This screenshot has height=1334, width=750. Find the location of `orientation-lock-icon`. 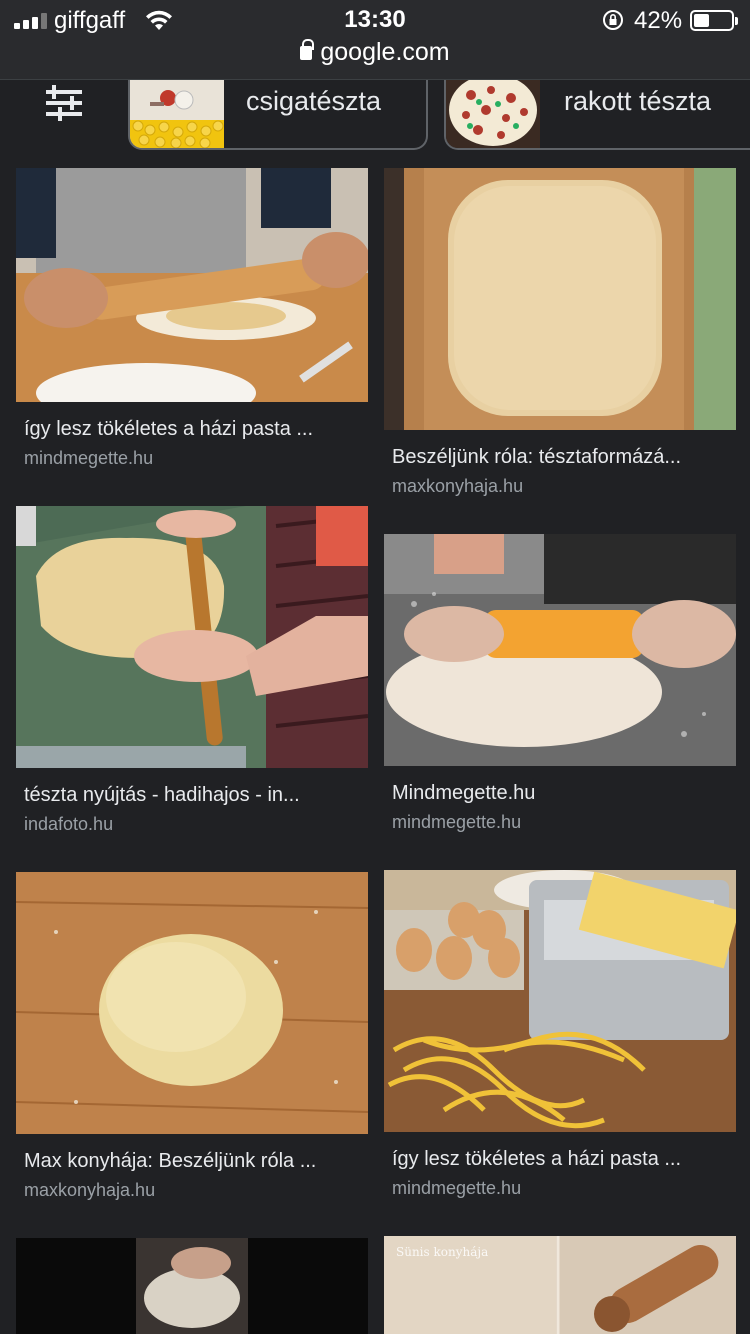

orientation-lock-icon is located at coordinates (613, 20).